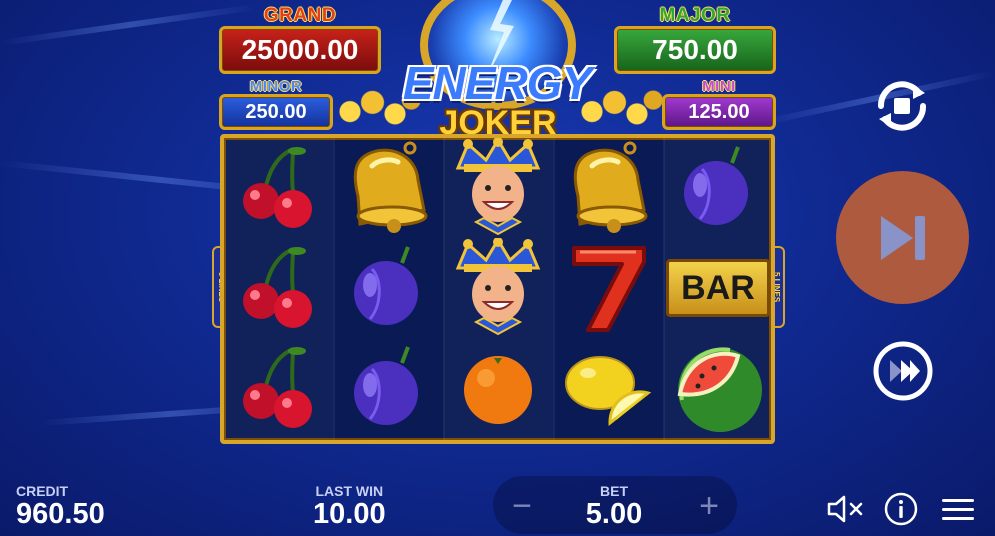  What do you see at coordinates (614, 514) in the screenshot?
I see `bet-value: 5.00` at bounding box center [614, 514].